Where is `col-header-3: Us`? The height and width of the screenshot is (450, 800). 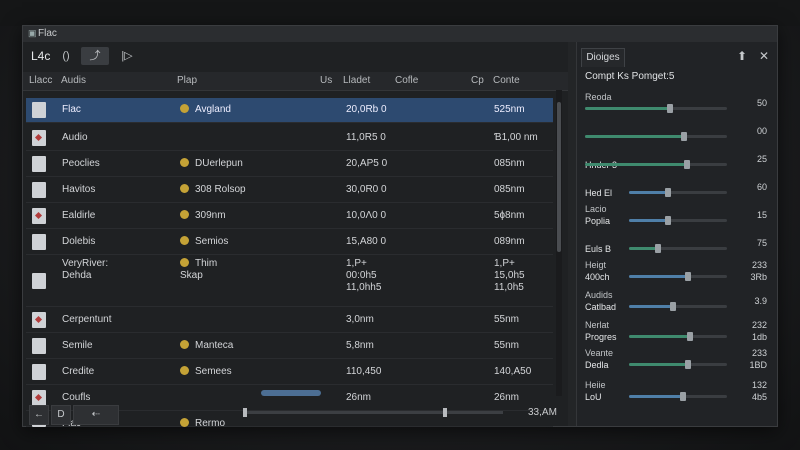 col-header-3: Us is located at coordinates (326, 80).